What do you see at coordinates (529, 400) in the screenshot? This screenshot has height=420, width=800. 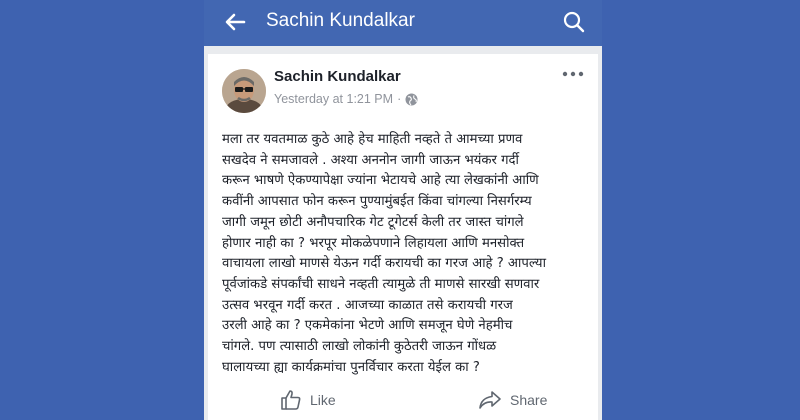 I see `share-label: Share` at bounding box center [529, 400].